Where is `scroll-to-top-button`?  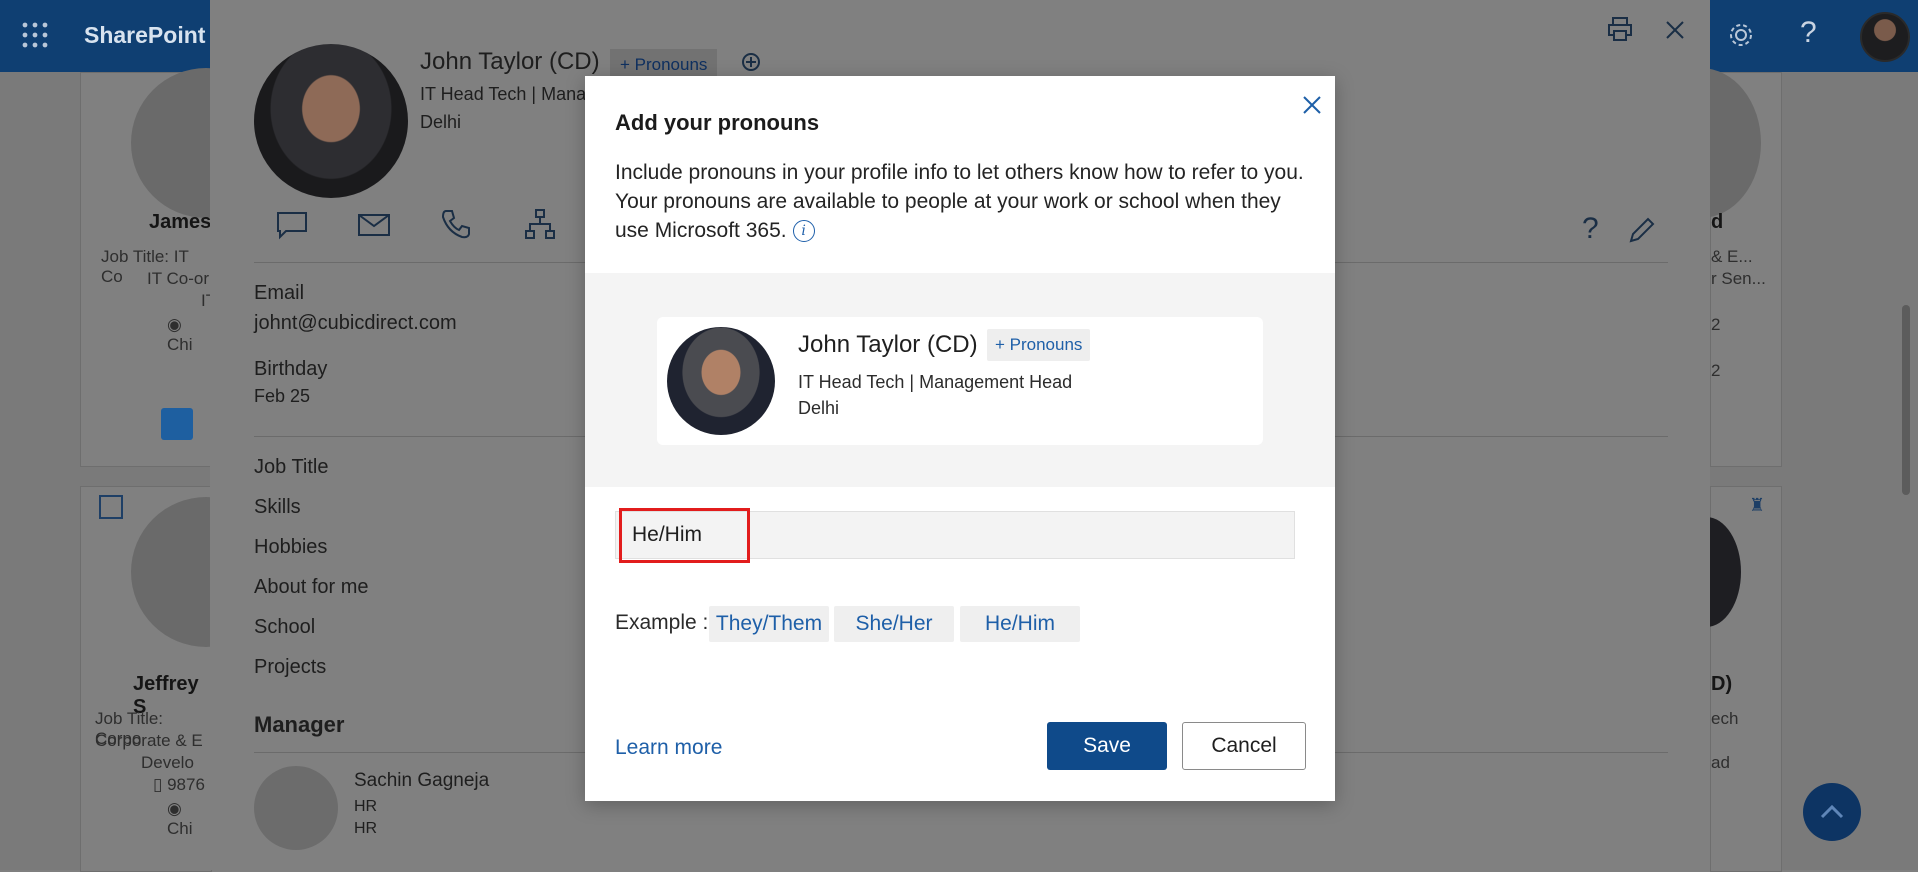 scroll-to-top-button is located at coordinates (1832, 812).